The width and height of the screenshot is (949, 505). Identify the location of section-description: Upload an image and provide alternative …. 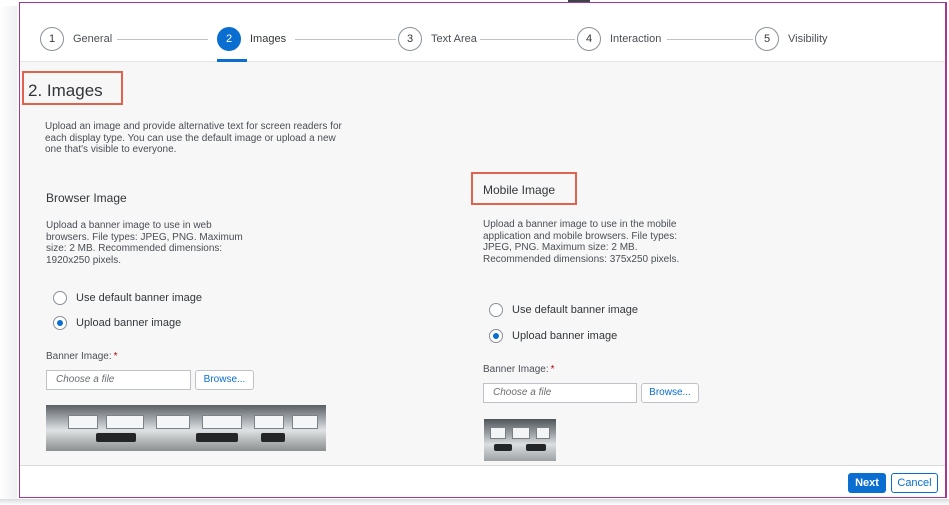
(193, 138).